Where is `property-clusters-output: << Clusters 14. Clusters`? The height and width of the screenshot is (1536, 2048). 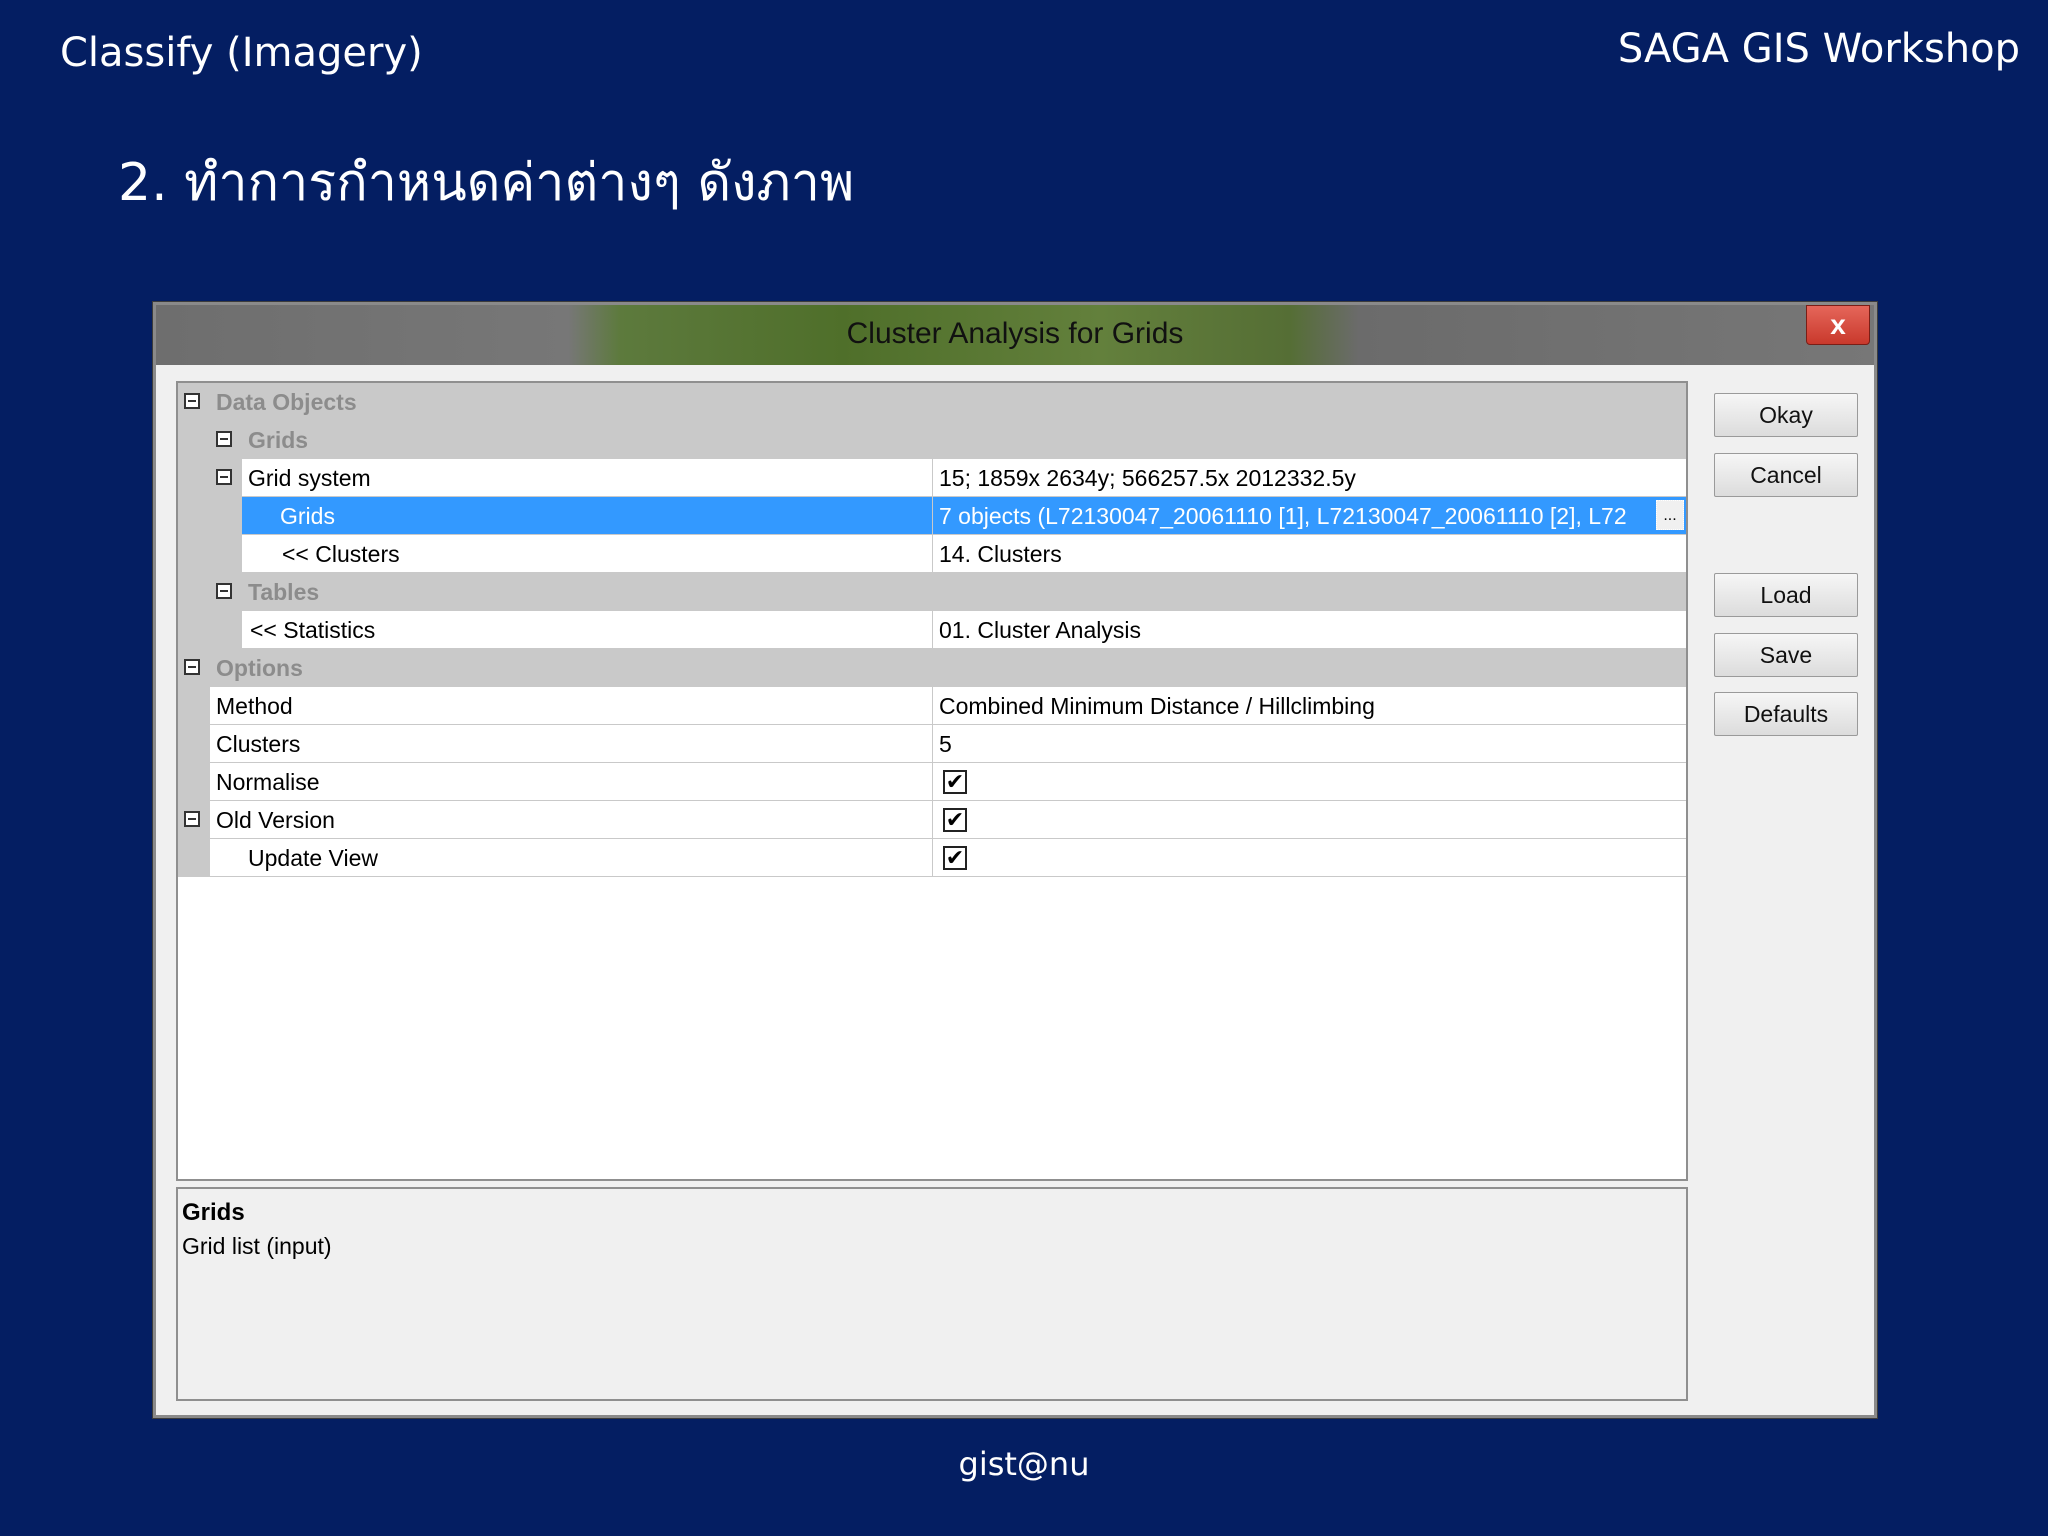
property-clusters-output: << Clusters 14. Clusters is located at coordinates (932, 554).